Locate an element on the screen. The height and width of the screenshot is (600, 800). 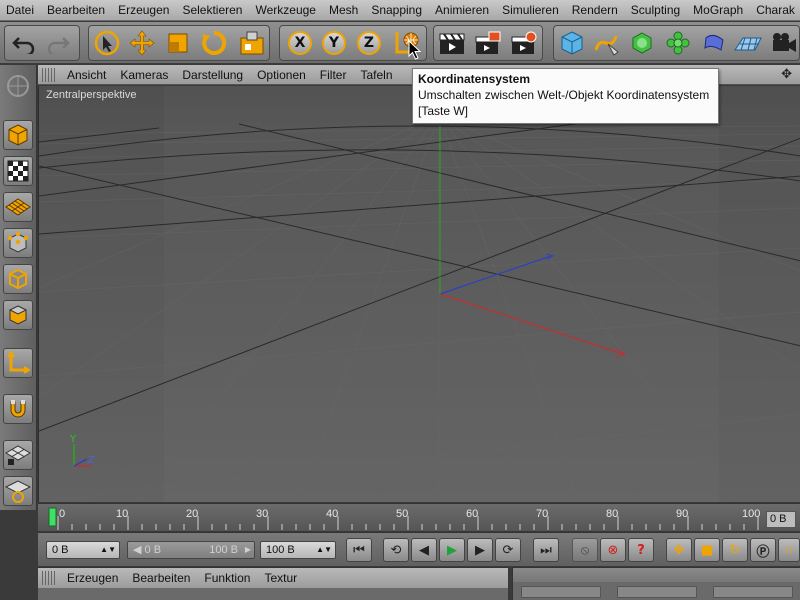
axis-l-icon is located at coordinates (18, 362).